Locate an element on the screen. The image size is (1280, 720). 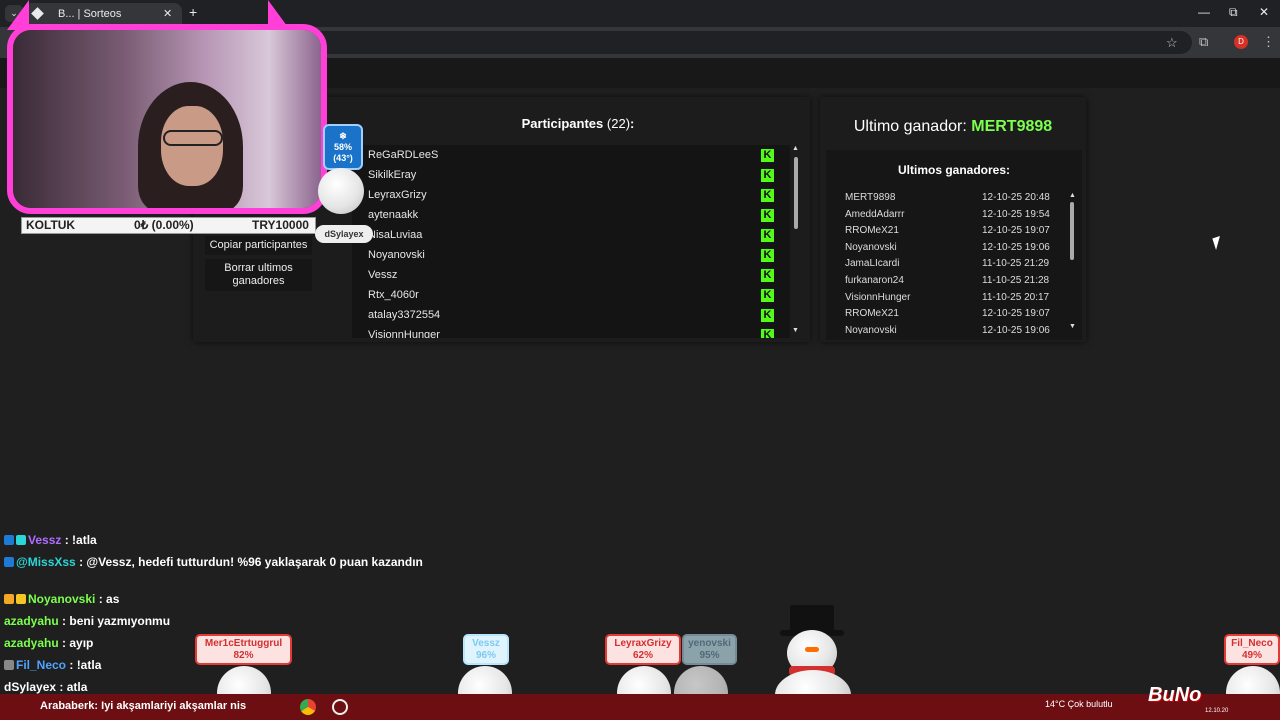
temperature-degree: (43°) is located at coordinates (343, 158).